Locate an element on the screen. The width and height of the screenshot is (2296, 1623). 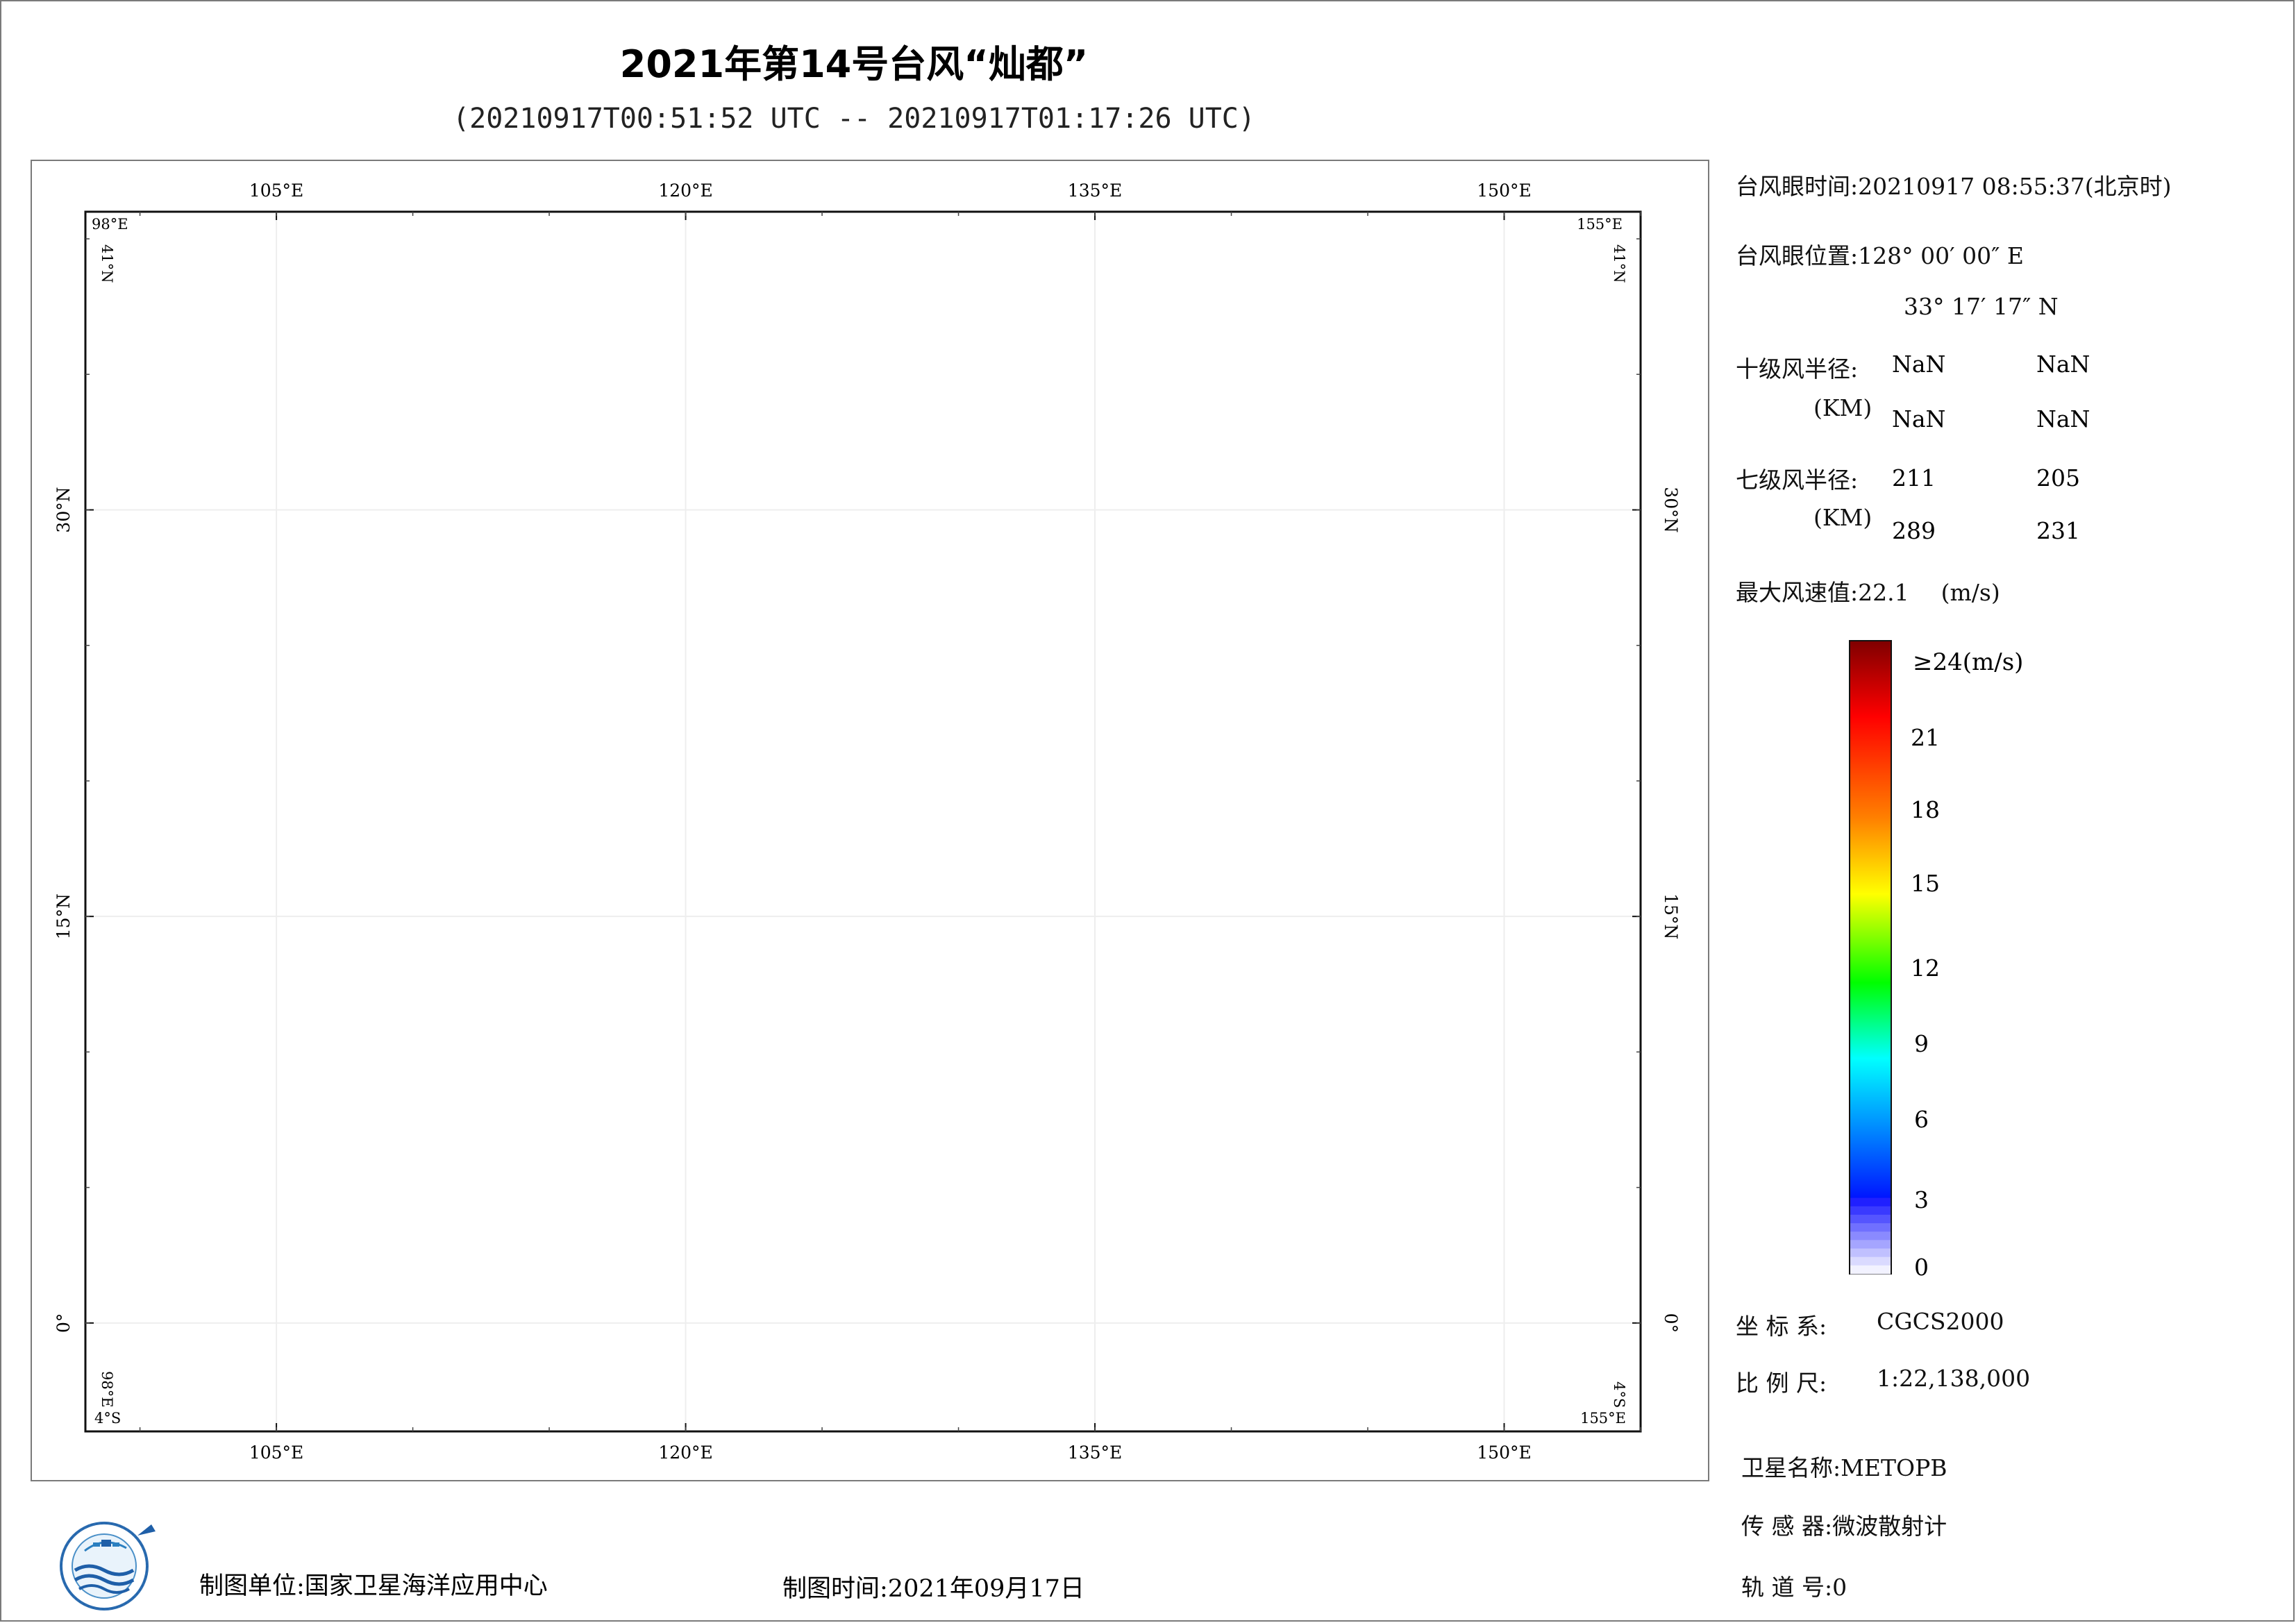
colorbar-low-bands is located at coordinates (1870, 1236).